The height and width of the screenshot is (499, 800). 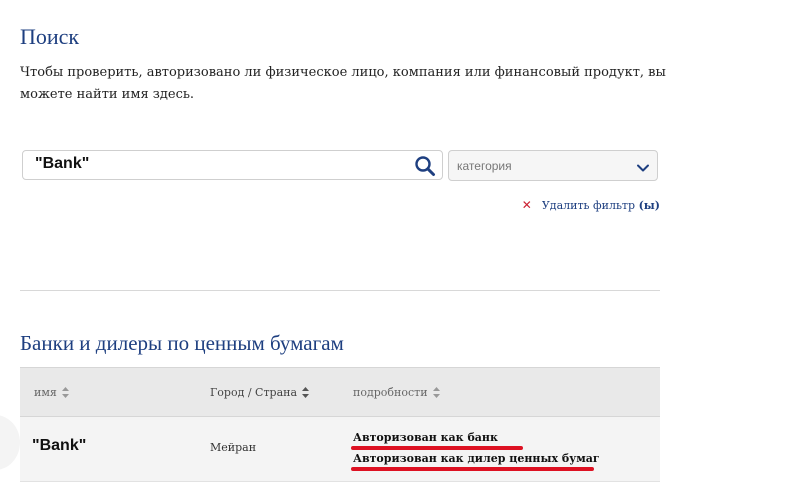 I want to click on clear-filter-link: ✕ Удалить фильтр (ы), so click(x=591, y=205).